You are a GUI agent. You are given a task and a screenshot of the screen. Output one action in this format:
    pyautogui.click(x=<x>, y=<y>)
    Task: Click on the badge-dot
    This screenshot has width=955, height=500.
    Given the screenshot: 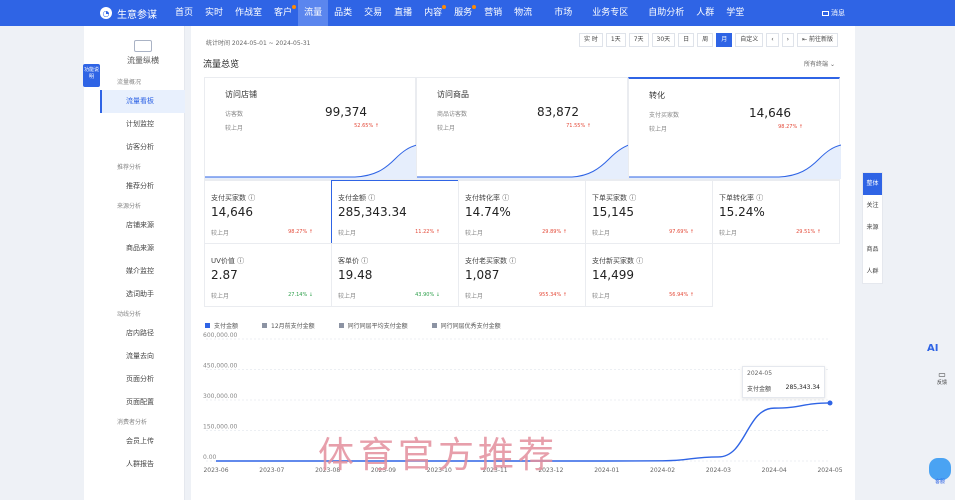 What is the action you would take?
    pyautogui.click(x=444, y=7)
    